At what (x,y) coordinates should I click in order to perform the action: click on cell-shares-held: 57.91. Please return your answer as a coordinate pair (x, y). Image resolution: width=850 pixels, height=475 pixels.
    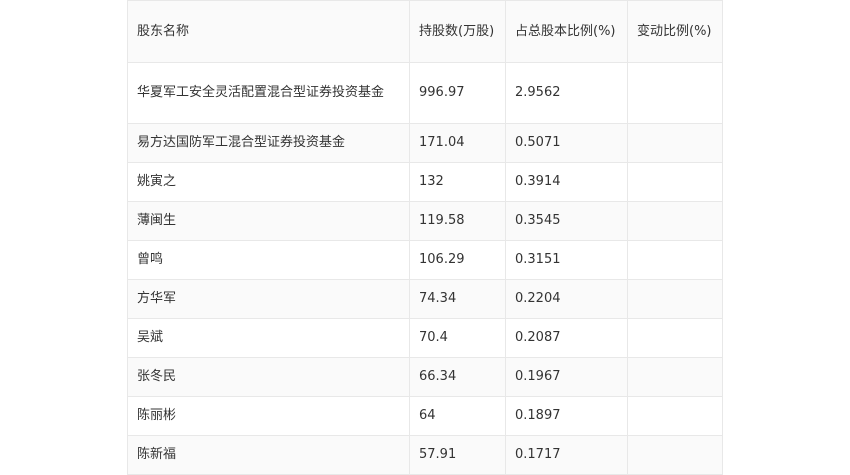
    Looking at the image, I should click on (457, 455).